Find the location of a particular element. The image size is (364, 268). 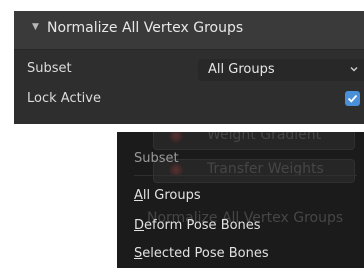

lock-active-checkbox is located at coordinates (352, 98).